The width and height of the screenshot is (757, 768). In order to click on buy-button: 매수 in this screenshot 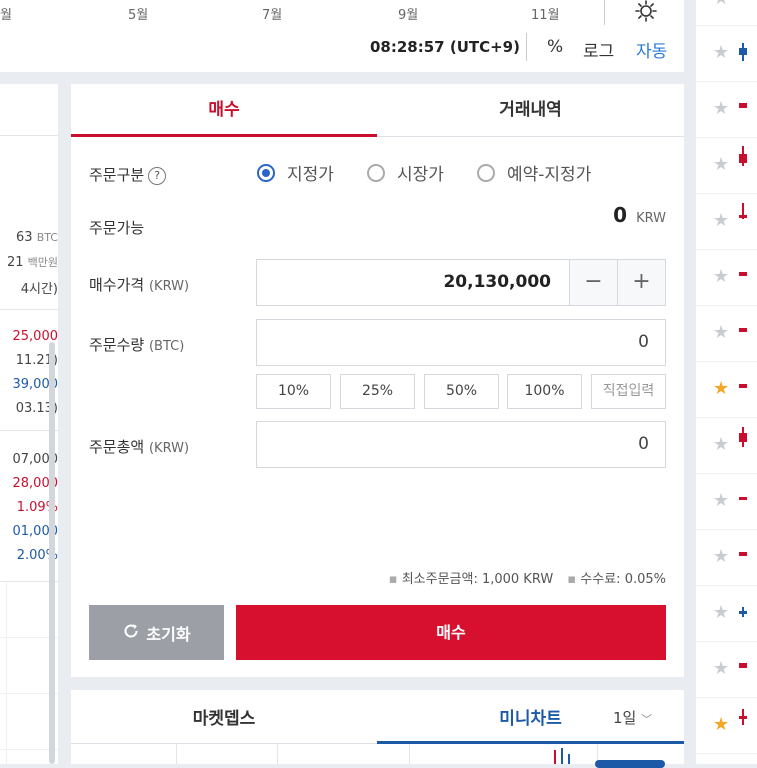, I will do `click(451, 632)`.